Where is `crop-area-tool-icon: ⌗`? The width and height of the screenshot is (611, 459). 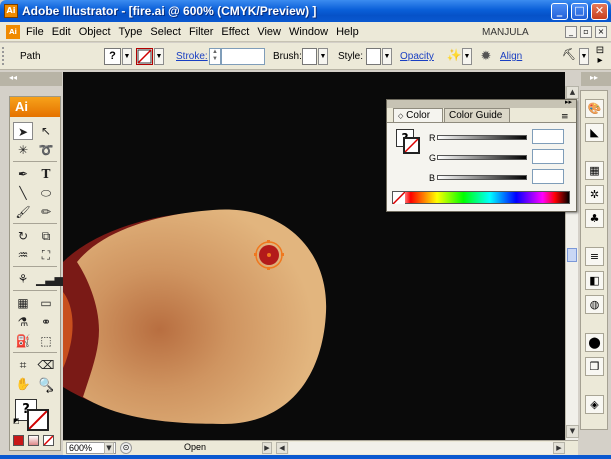 crop-area-tool-icon: ⌗ is located at coordinates (23, 365).